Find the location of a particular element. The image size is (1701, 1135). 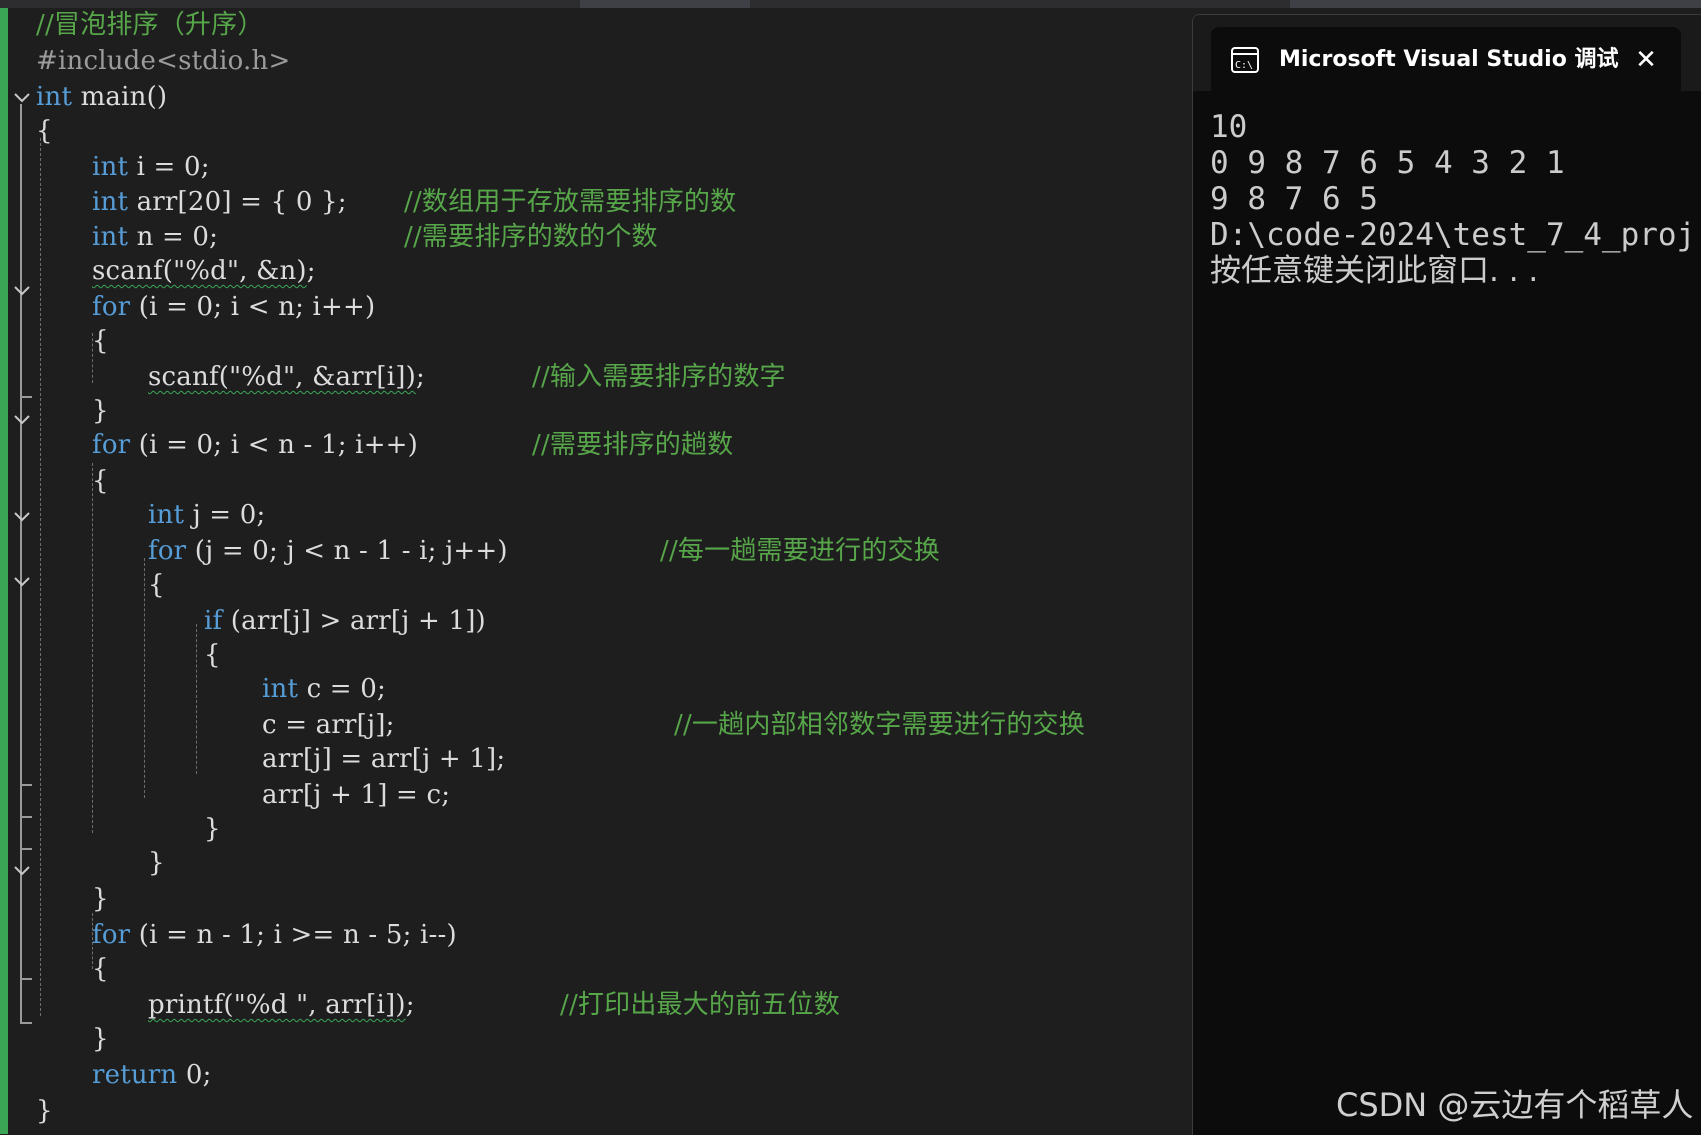

code-comment: //冒泡排序（升序） is located at coordinates (150, 25).